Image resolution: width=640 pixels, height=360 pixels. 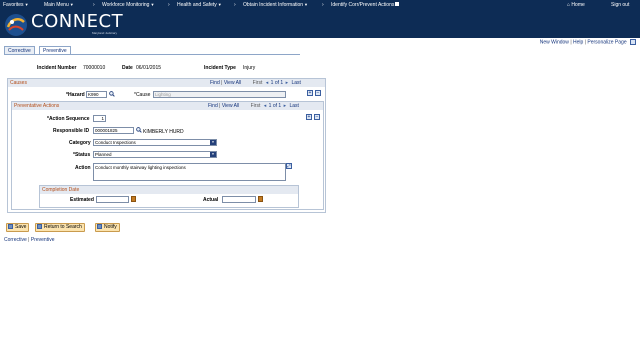 I want to click on breadcrumb-obtain-incident-information: Obtain Incident Information▼, so click(x=275, y=5).